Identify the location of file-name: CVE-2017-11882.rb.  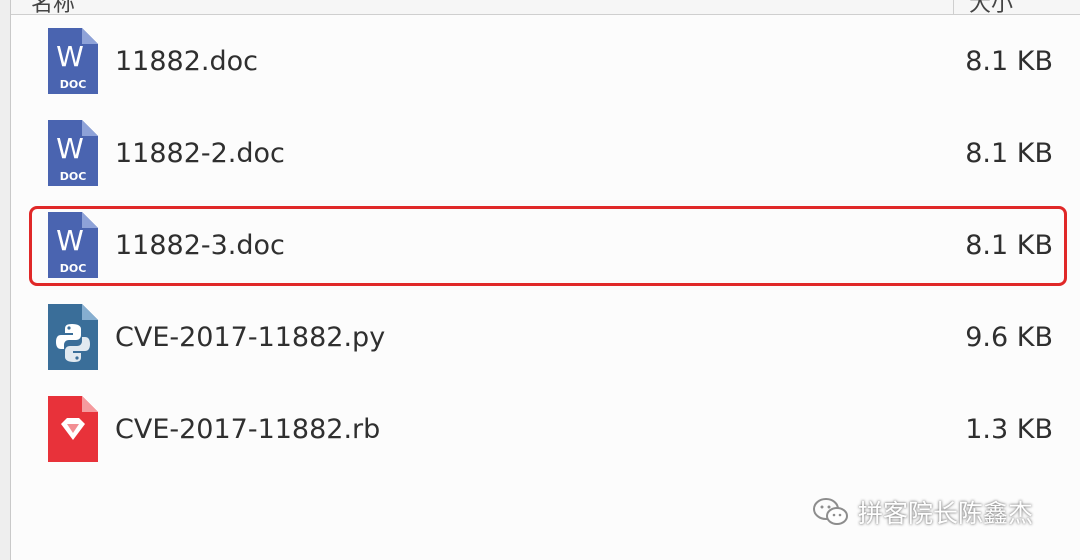
(248, 429).